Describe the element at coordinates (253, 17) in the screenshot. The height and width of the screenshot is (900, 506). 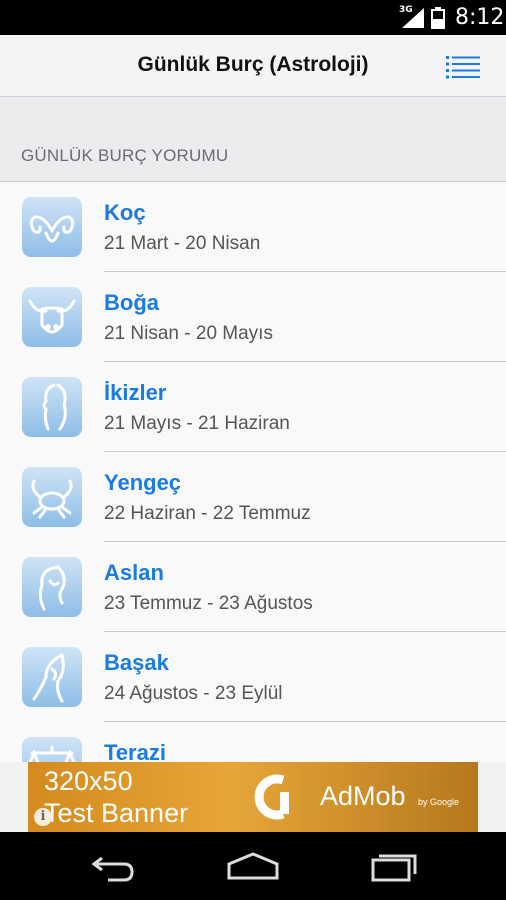
I see `status-bar: 3G 8:12` at that location.